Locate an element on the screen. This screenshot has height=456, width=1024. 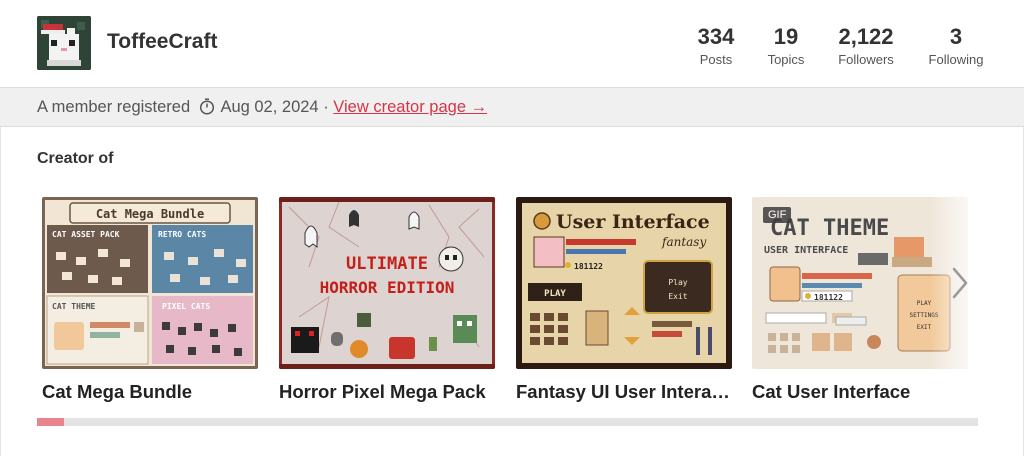
pixel-cat-avatar-icon is located at coordinates (64, 43).